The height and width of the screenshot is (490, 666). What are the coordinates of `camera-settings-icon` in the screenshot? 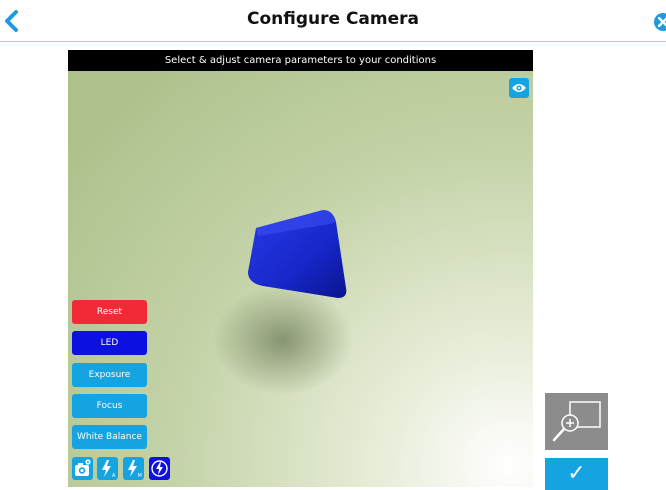 It's located at (83, 467).